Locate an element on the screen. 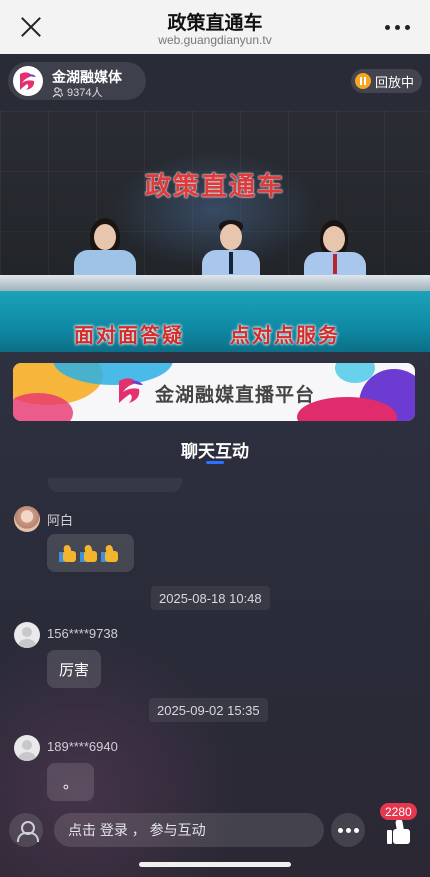 The image size is (430, 877). more-options-button is located at coordinates (348, 830).